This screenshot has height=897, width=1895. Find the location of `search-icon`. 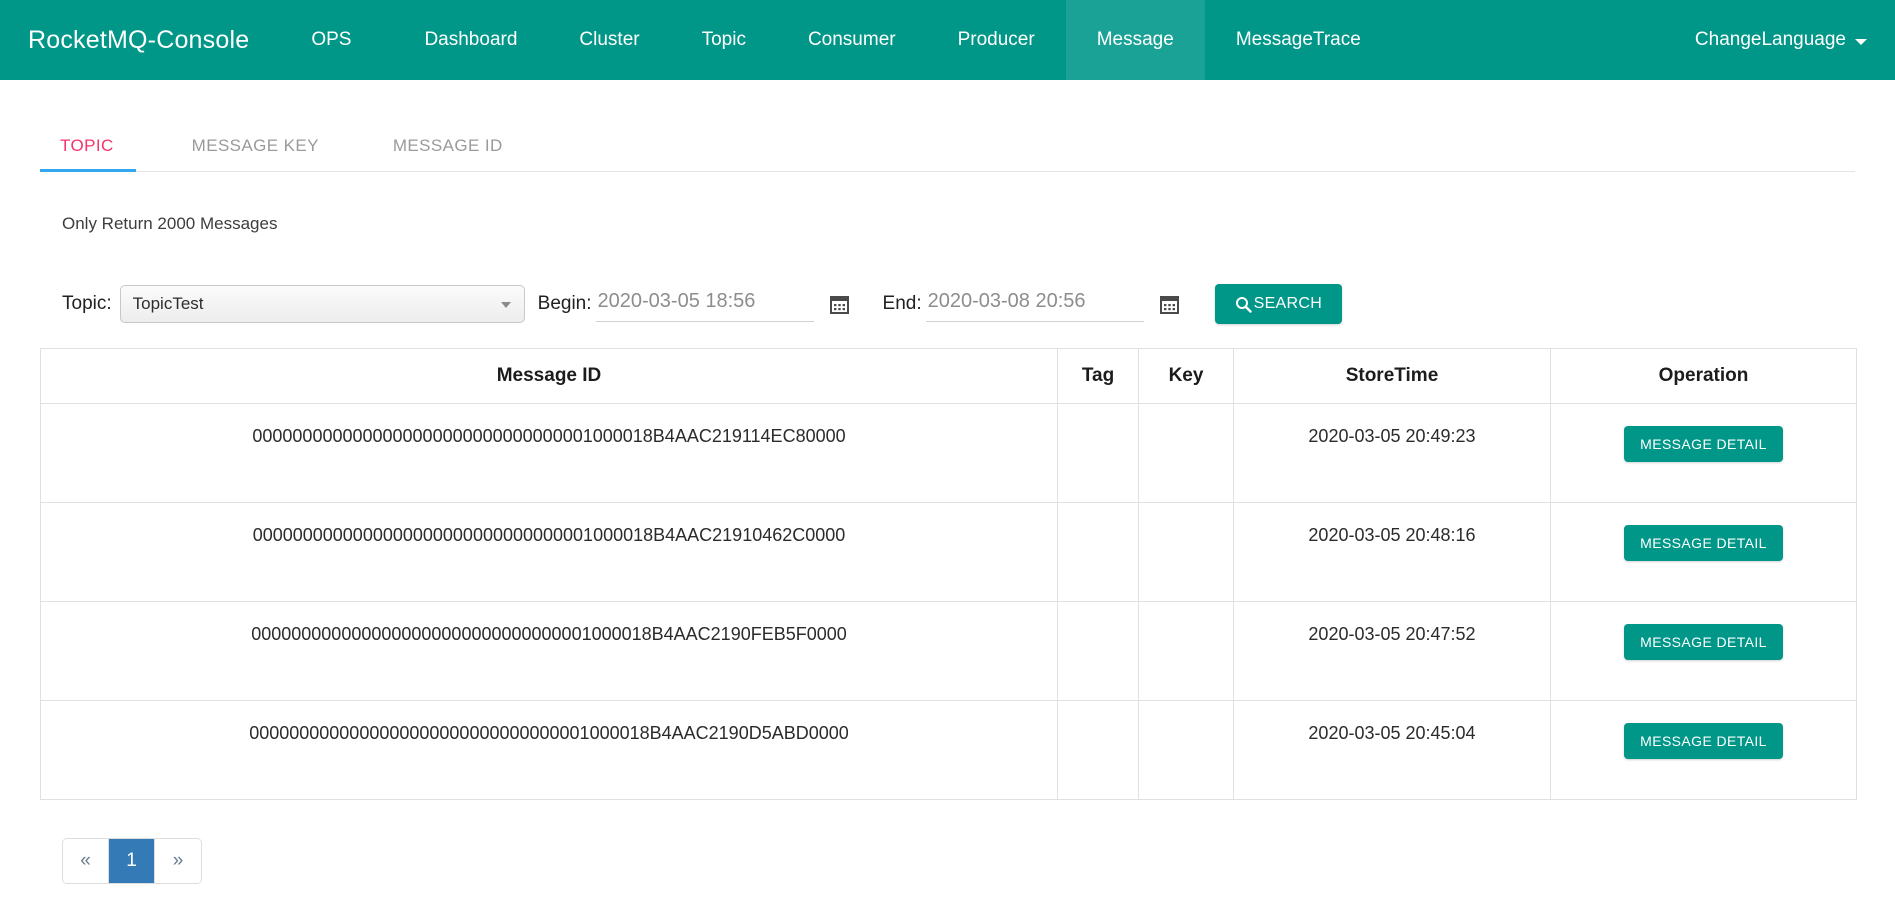

search-icon is located at coordinates (1243, 304).